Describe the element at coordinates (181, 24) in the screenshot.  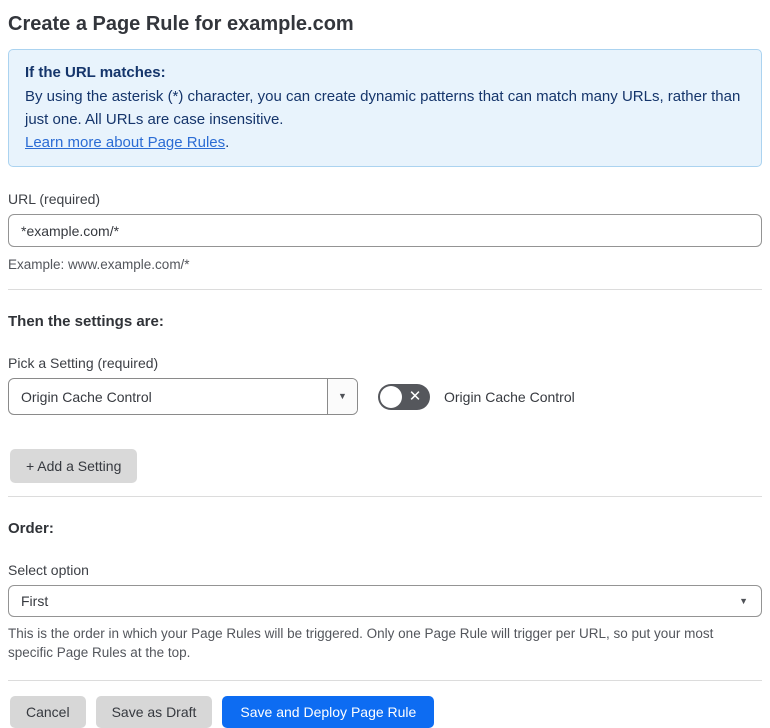
I see `page-title: Create a Page Rule for example.com` at that location.